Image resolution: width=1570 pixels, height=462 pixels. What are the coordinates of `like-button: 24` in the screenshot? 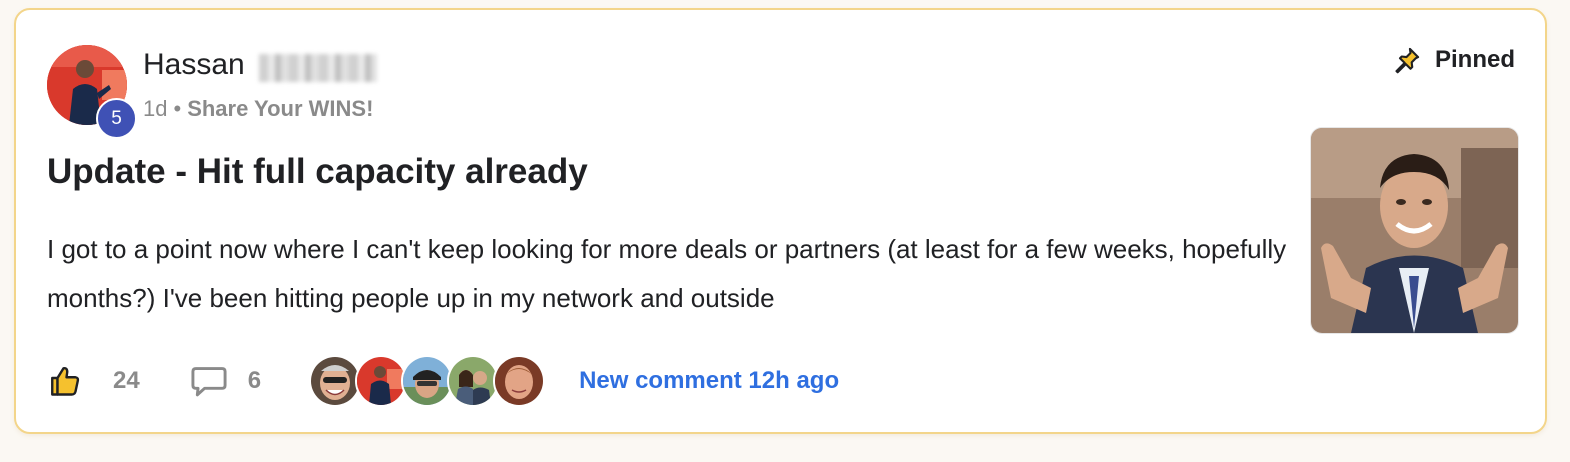 It's located at (93, 381).